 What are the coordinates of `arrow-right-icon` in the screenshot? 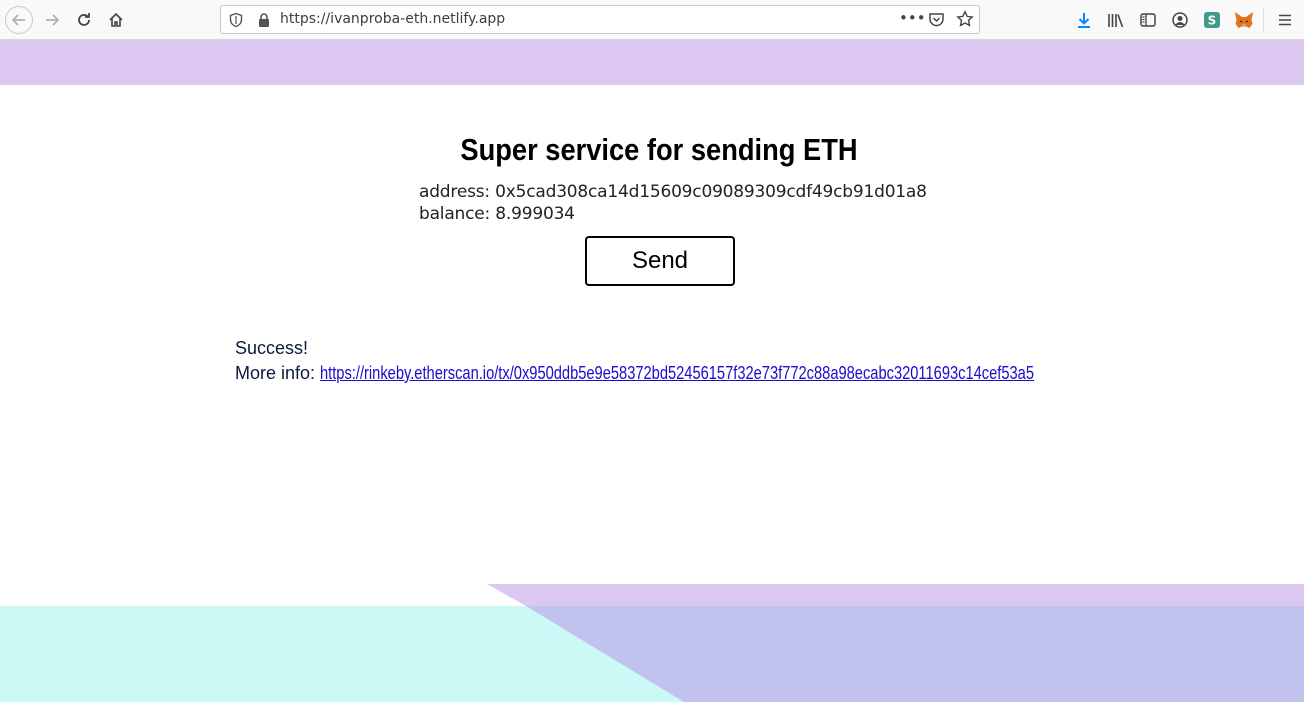 It's located at (53, 20).